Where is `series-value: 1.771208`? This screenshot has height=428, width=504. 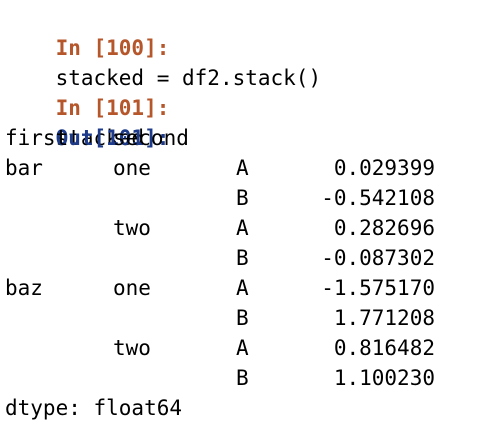 series-value: 1.771208 is located at coordinates (384, 318).